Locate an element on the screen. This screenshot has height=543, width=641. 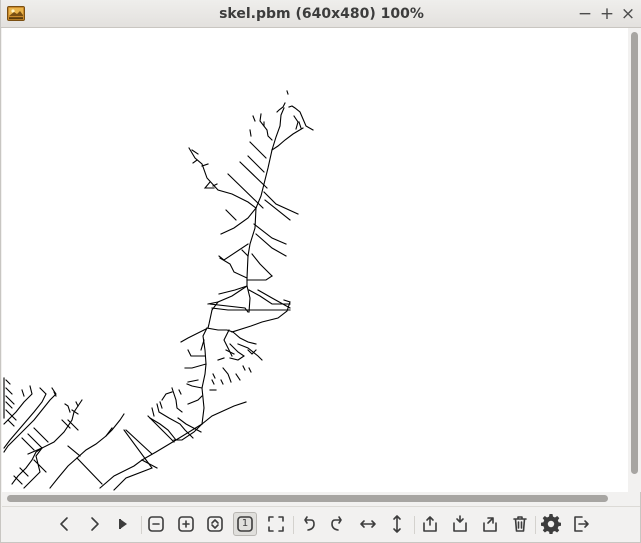
save-copy-button is located at coordinates (490, 524).